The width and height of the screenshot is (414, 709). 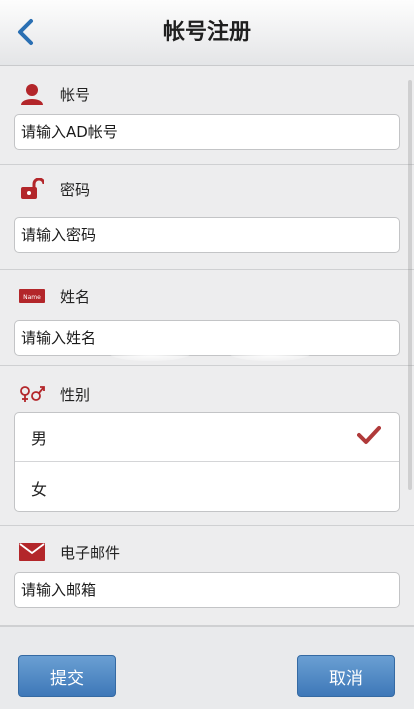 I want to click on name-tag-text: Name, so click(x=32, y=297).